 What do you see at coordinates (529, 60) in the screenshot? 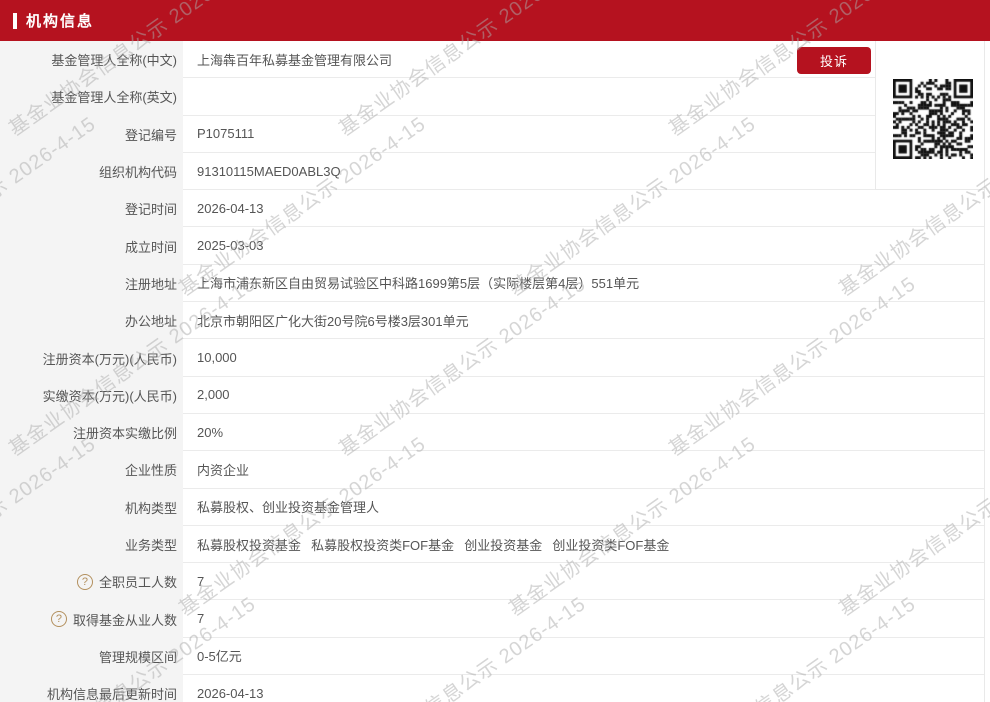
I see `field-value-manager-name-cn: 上海犇百年私募基金管理有限公司` at bounding box center [529, 60].